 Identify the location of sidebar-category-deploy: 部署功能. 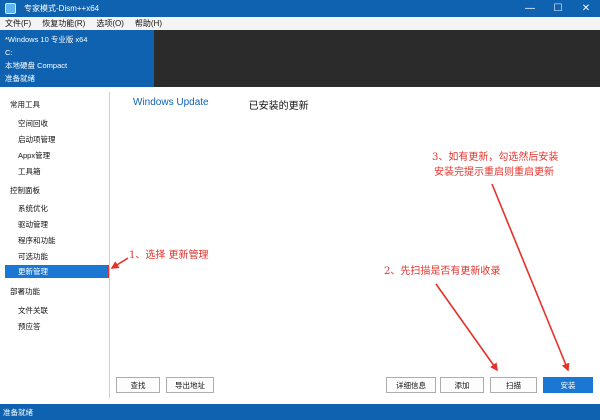
(25, 291).